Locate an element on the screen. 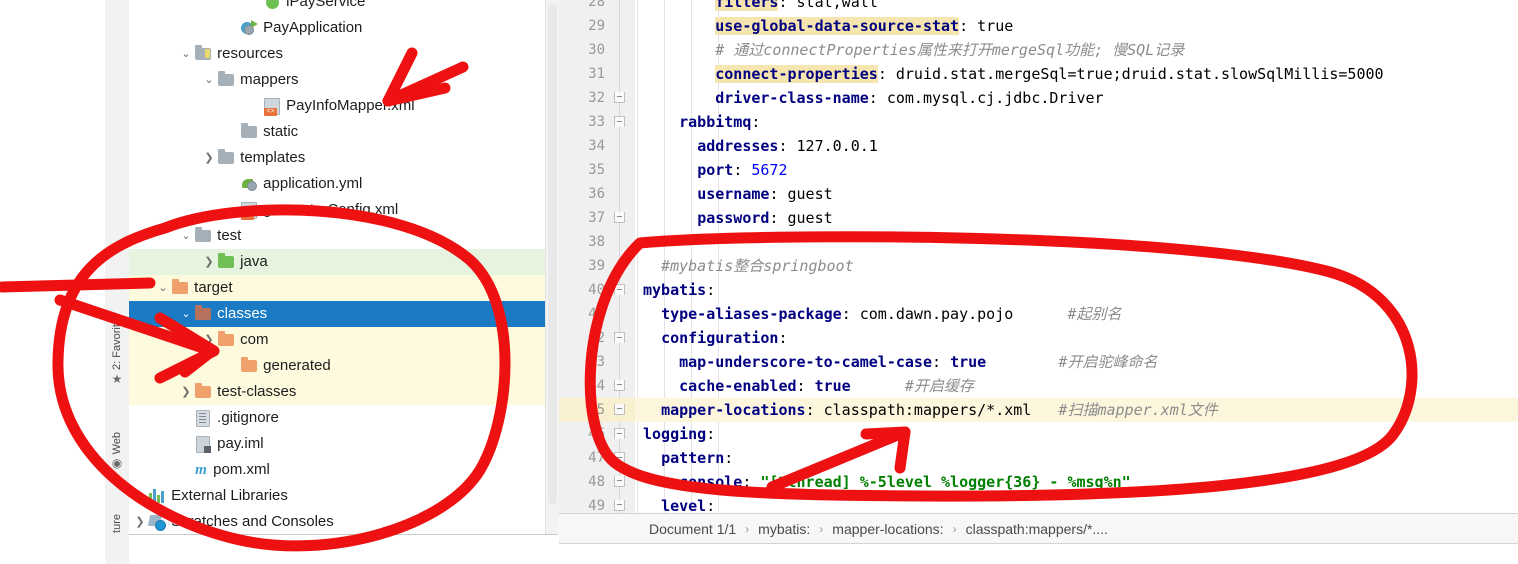 The height and width of the screenshot is (564, 1518). code-line: port: 5672 is located at coordinates (1076, 170).